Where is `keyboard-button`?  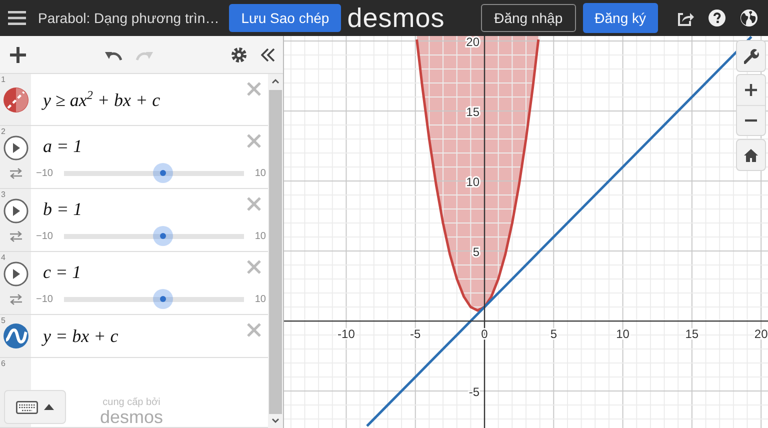
keyboard-button is located at coordinates (35, 407).